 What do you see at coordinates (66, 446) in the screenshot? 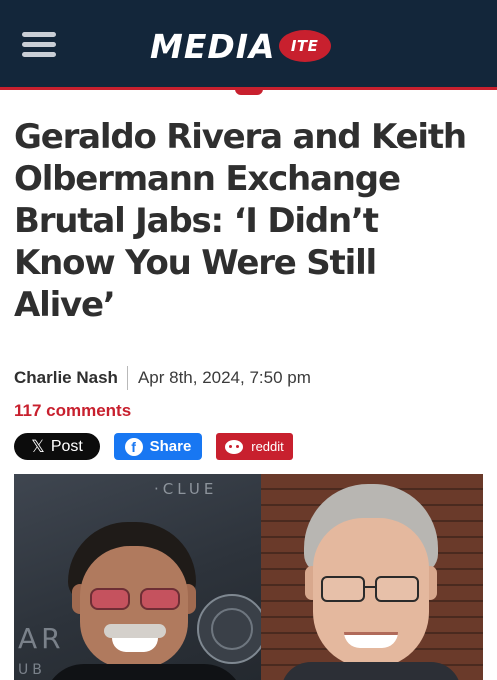
I see `share-x-label: Post` at bounding box center [66, 446].